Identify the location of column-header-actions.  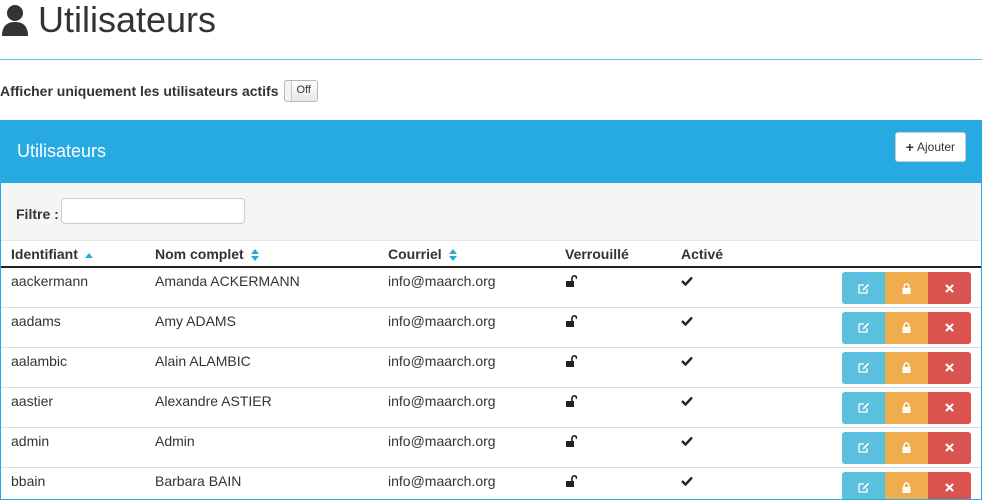
(871, 254).